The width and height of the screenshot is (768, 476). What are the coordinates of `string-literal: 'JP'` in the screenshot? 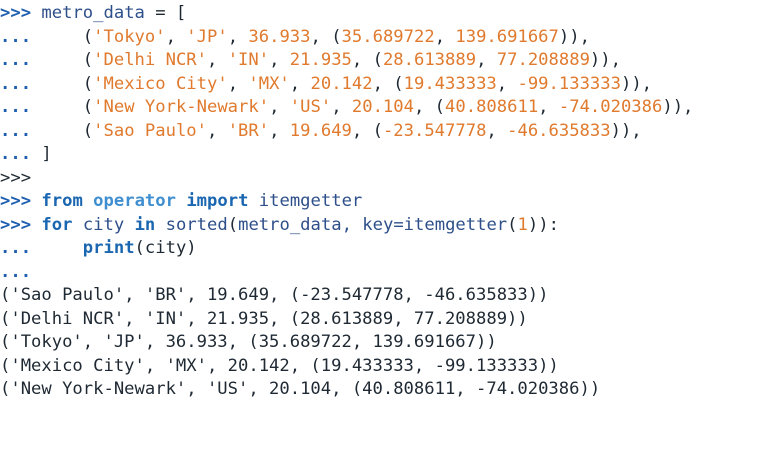 It's located at (207, 36).